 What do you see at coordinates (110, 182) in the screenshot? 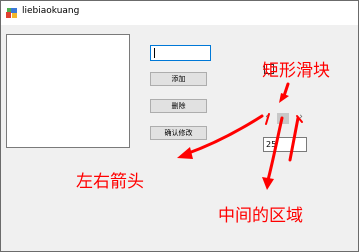
I see `annotation-arrows-label: 左右箭头` at bounding box center [110, 182].